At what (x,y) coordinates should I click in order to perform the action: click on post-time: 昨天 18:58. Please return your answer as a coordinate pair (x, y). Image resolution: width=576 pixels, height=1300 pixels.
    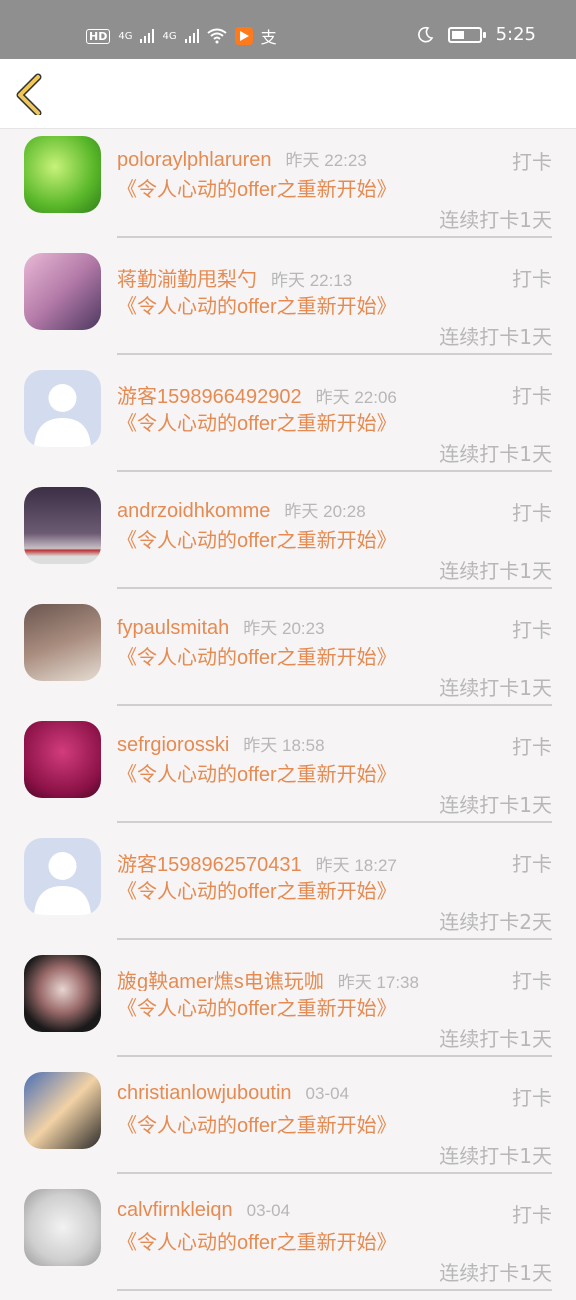
    Looking at the image, I should click on (284, 745).